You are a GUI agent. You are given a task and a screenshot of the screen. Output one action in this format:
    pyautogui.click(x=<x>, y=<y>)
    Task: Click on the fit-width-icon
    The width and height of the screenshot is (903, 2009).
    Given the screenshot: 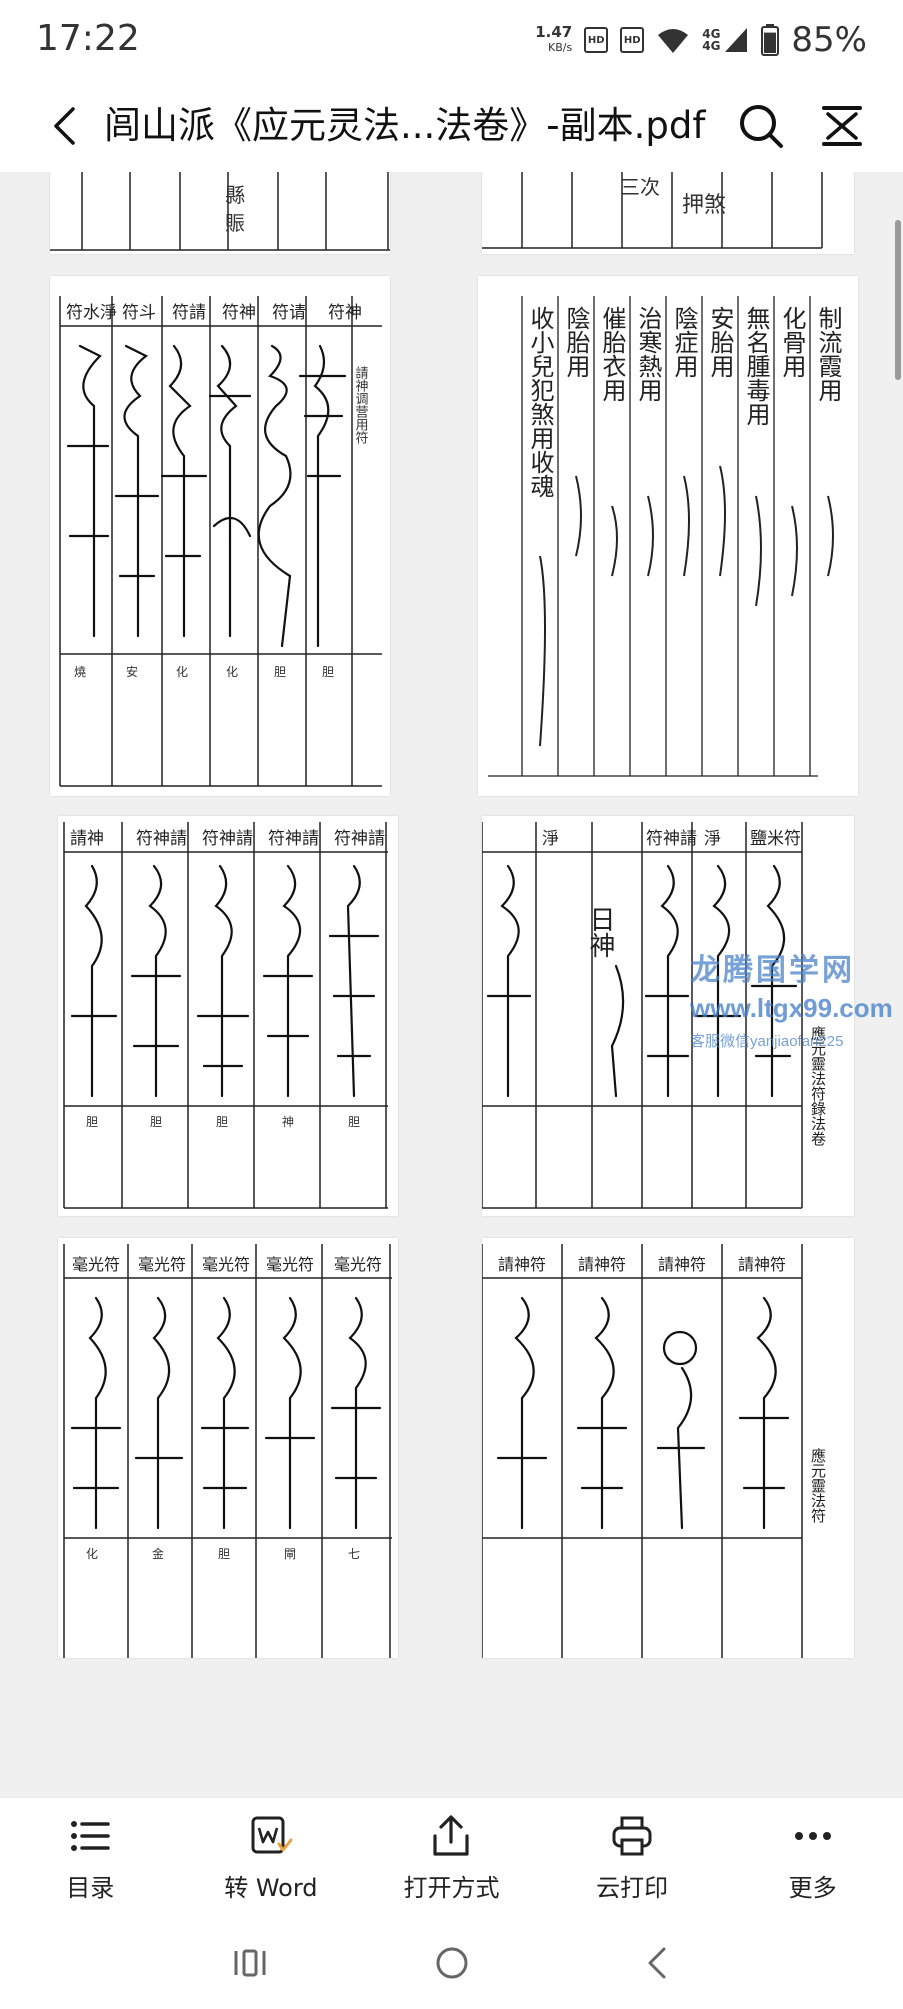 What is the action you would take?
    pyautogui.click(x=842, y=126)
    